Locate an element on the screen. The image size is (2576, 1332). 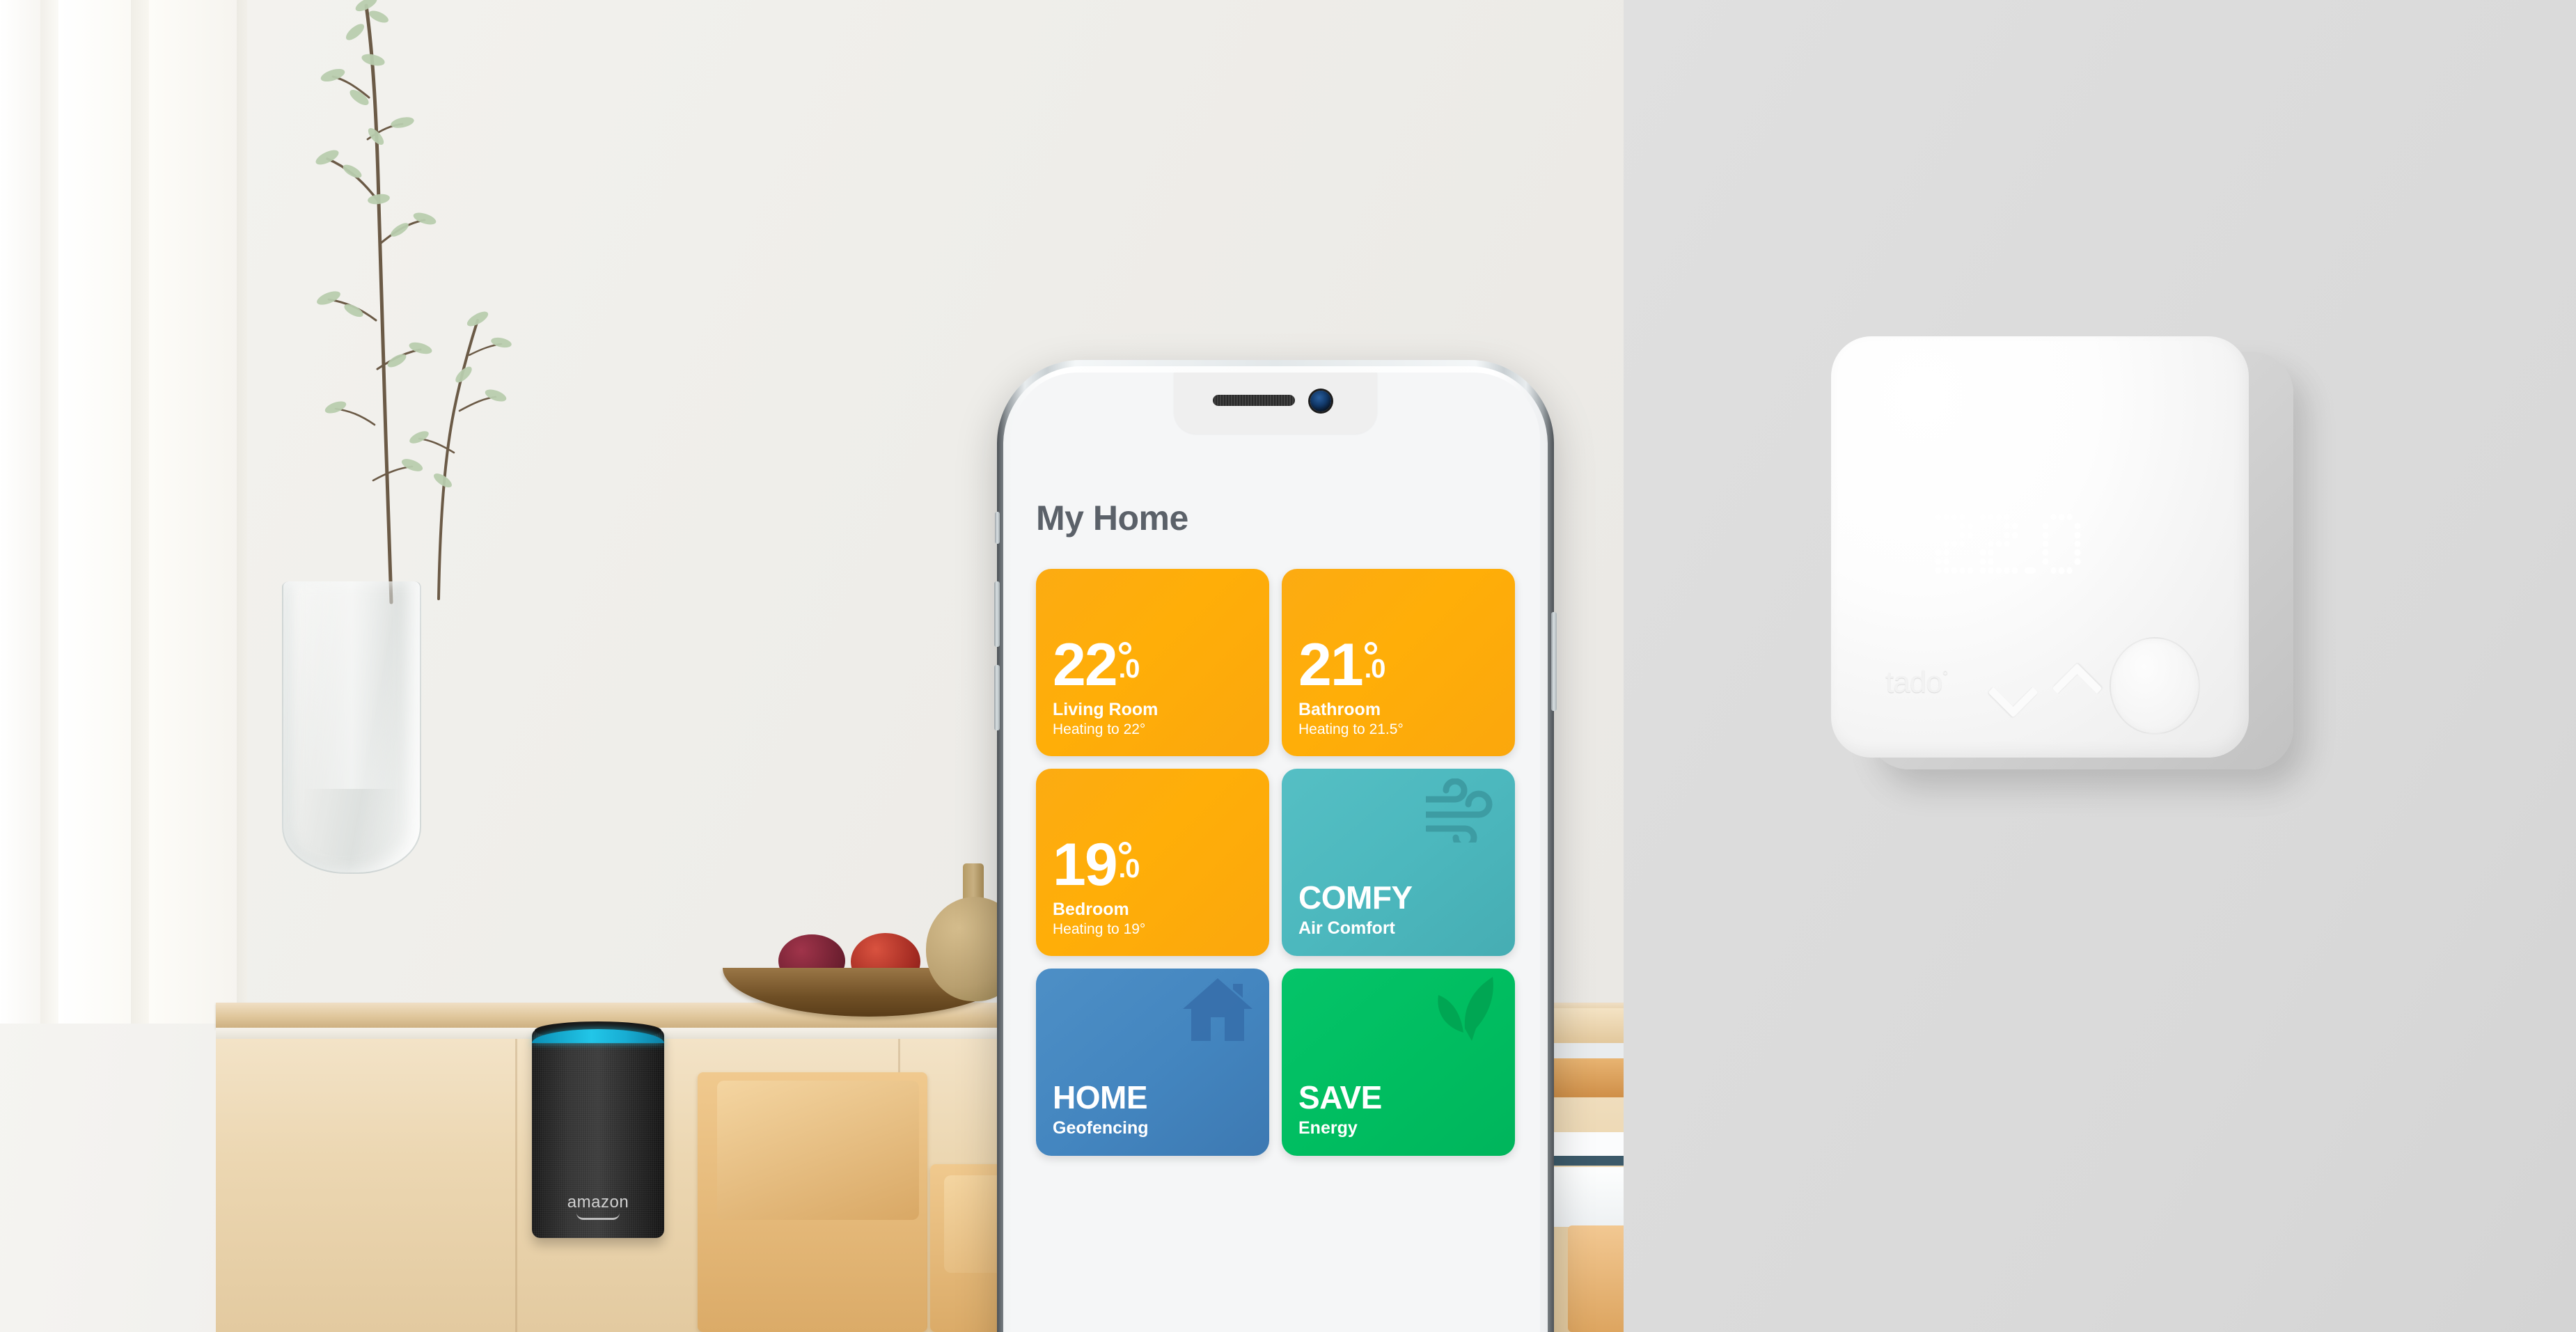
tado-brand-logo: tado° is located at coordinates (1917, 682).